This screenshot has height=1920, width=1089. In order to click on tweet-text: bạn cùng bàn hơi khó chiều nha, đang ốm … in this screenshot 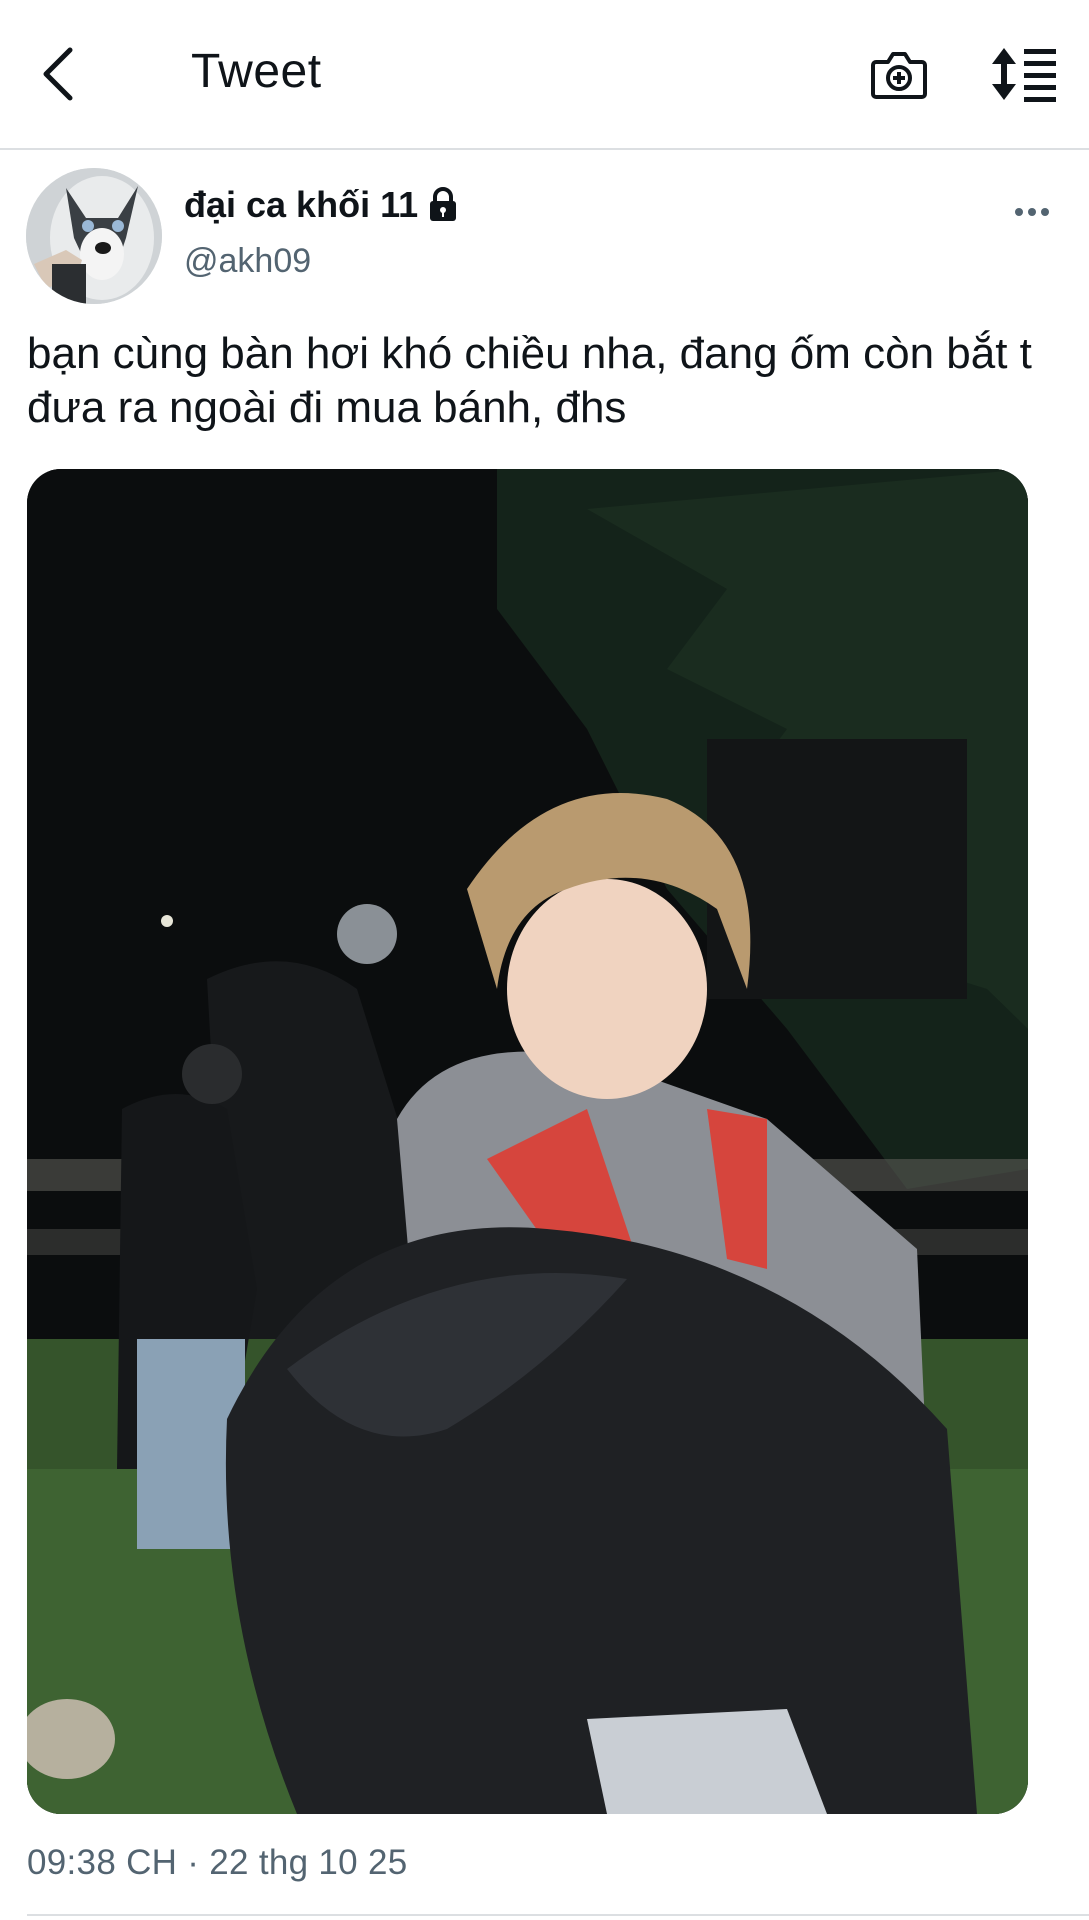, I will do `click(529, 380)`.